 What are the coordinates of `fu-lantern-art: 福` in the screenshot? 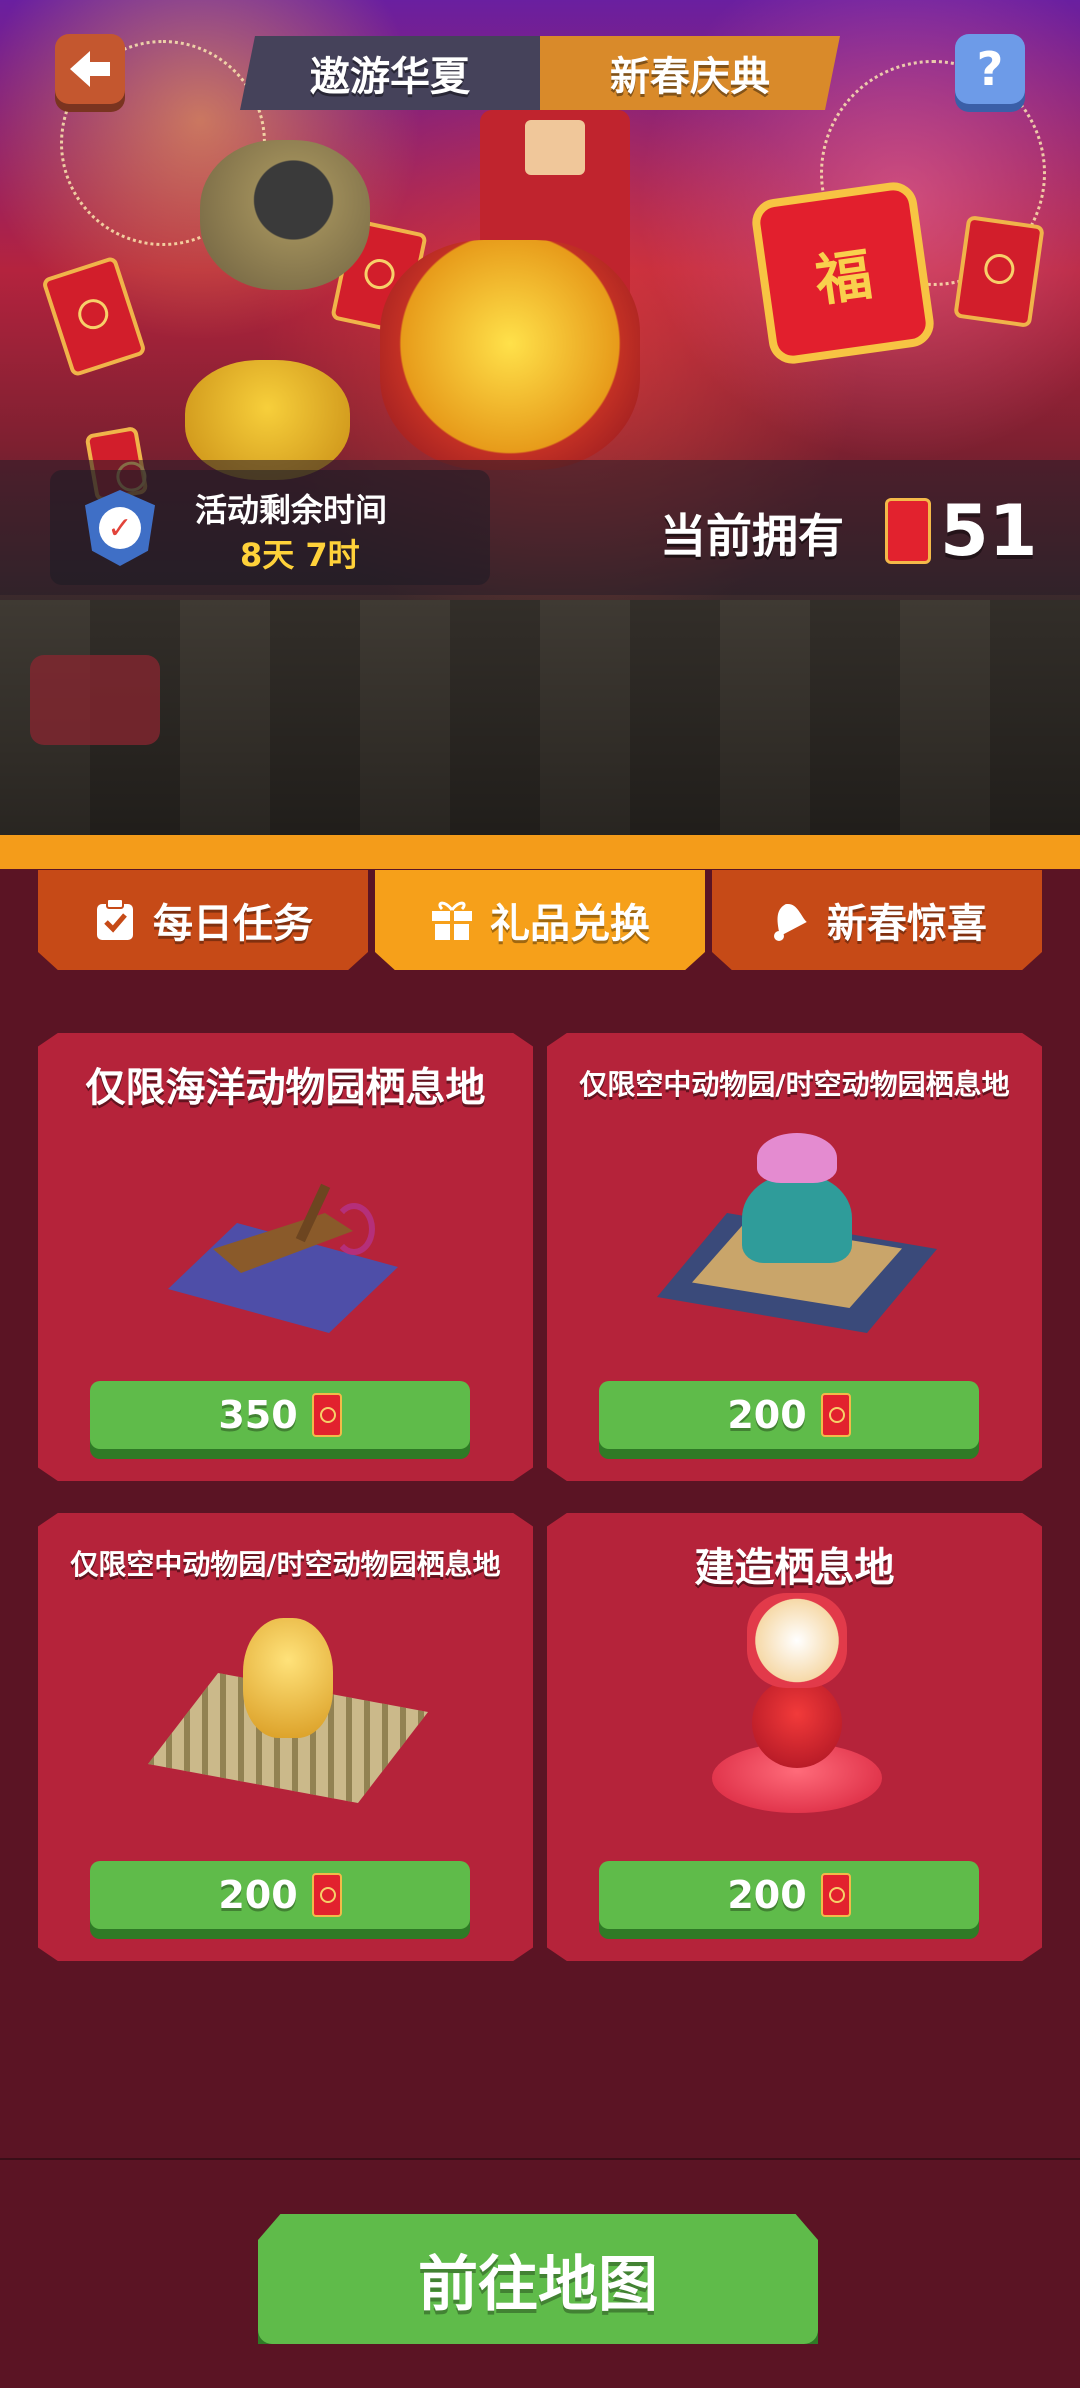 It's located at (843, 273).